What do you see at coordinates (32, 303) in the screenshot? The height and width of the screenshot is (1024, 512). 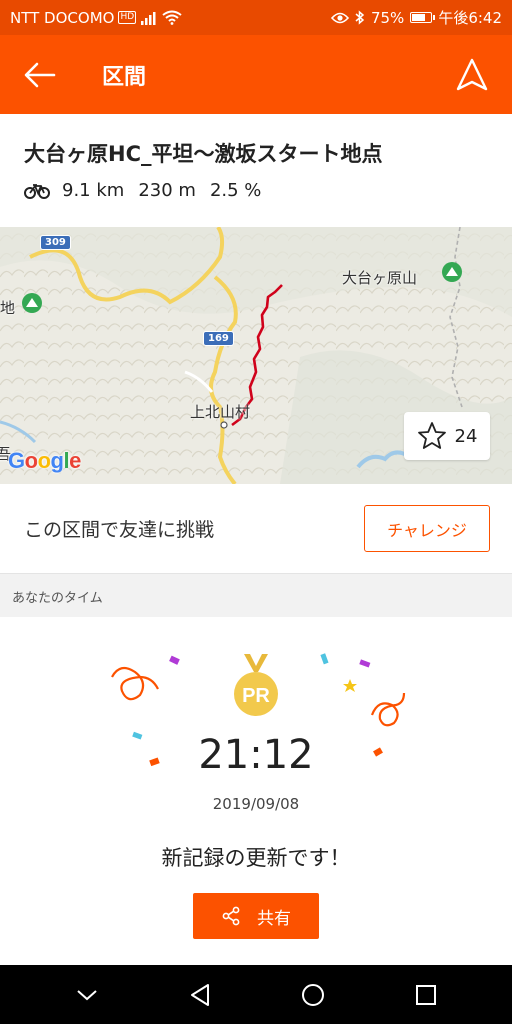 I see `peak-marker-left-icon` at bounding box center [32, 303].